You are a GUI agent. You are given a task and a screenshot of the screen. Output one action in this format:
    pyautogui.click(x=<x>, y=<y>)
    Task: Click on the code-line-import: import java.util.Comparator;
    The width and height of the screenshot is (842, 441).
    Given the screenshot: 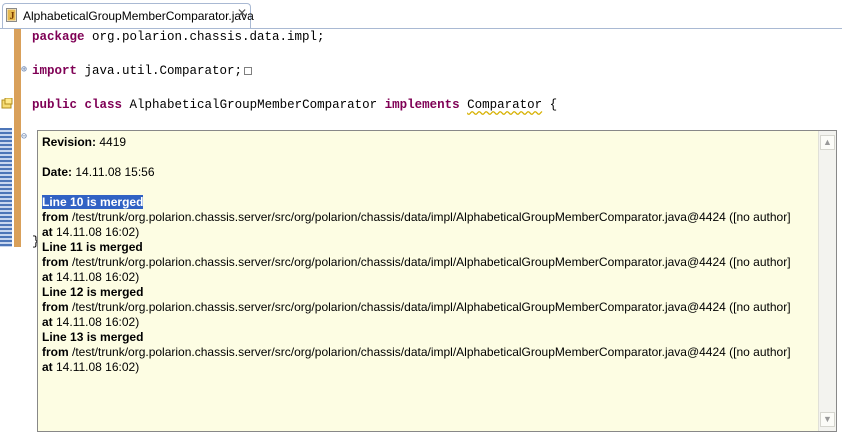 What is the action you would take?
    pyautogui.click(x=142, y=71)
    